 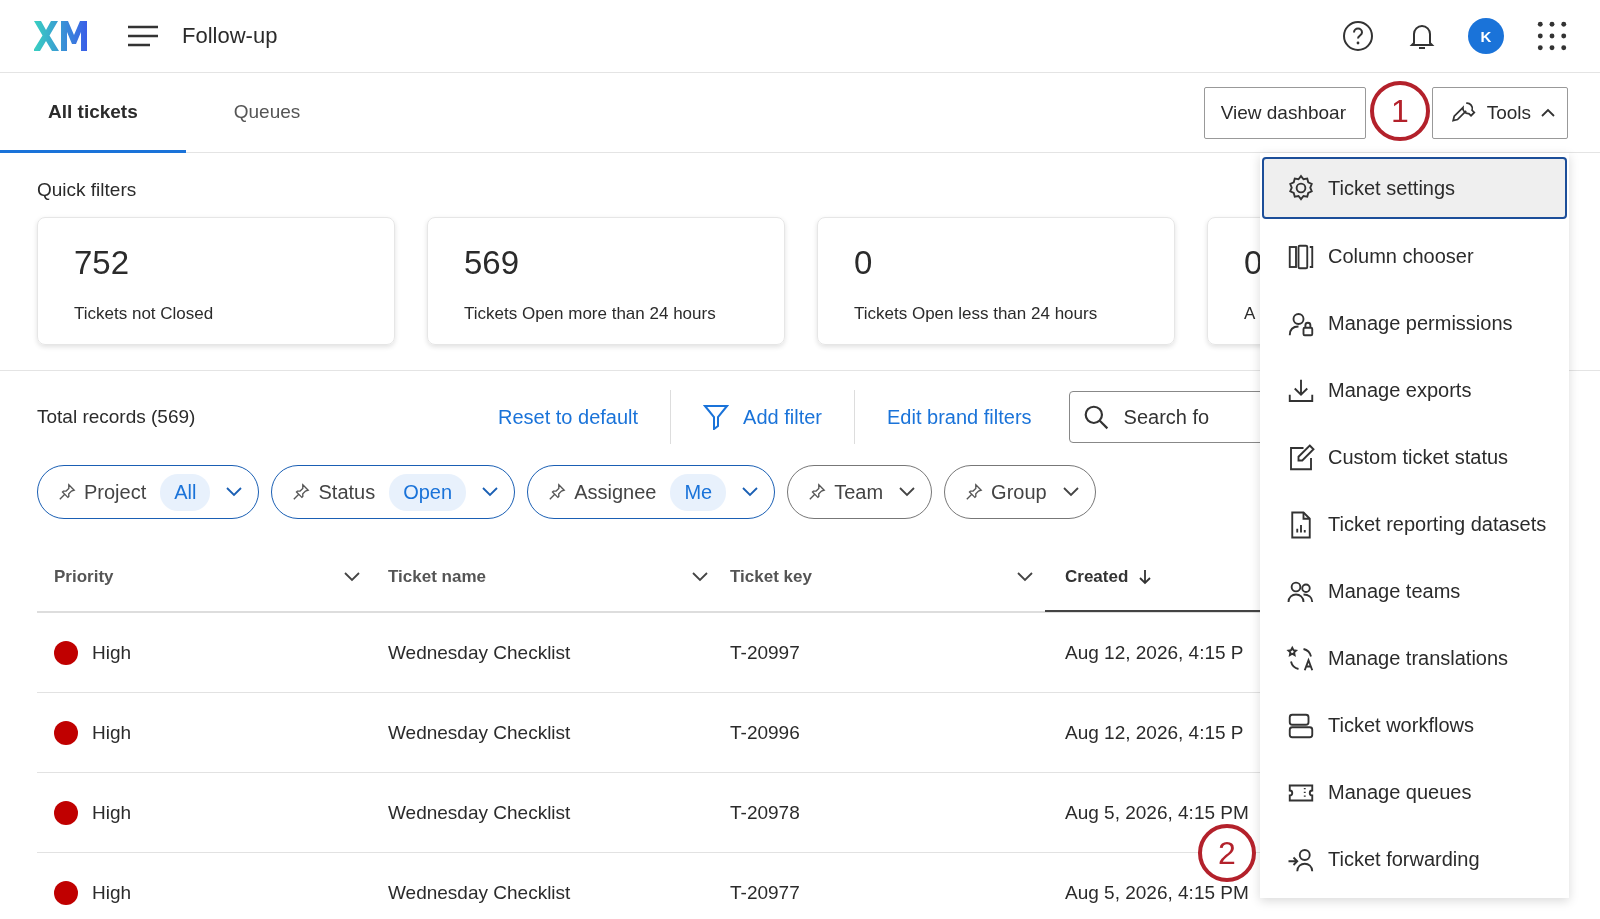 I want to click on card-label: Tickets not Closed, so click(x=144, y=314).